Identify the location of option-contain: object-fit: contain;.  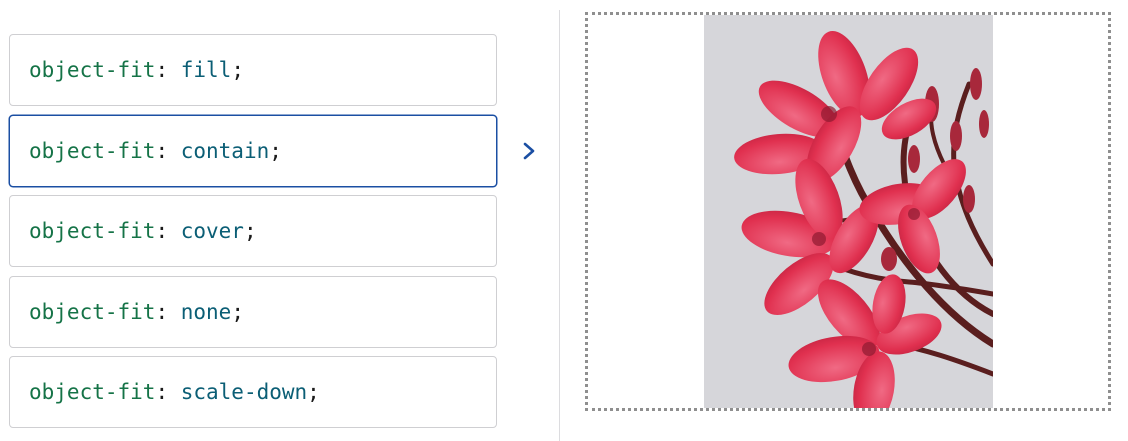
(253, 150).